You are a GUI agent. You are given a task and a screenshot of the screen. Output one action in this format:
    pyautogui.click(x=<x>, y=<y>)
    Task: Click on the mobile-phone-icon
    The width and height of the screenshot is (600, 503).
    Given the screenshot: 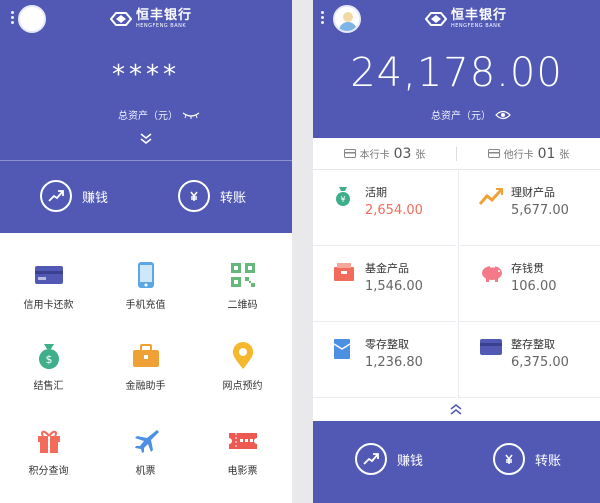 What is the action you would take?
    pyautogui.click(x=146, y=275)
    